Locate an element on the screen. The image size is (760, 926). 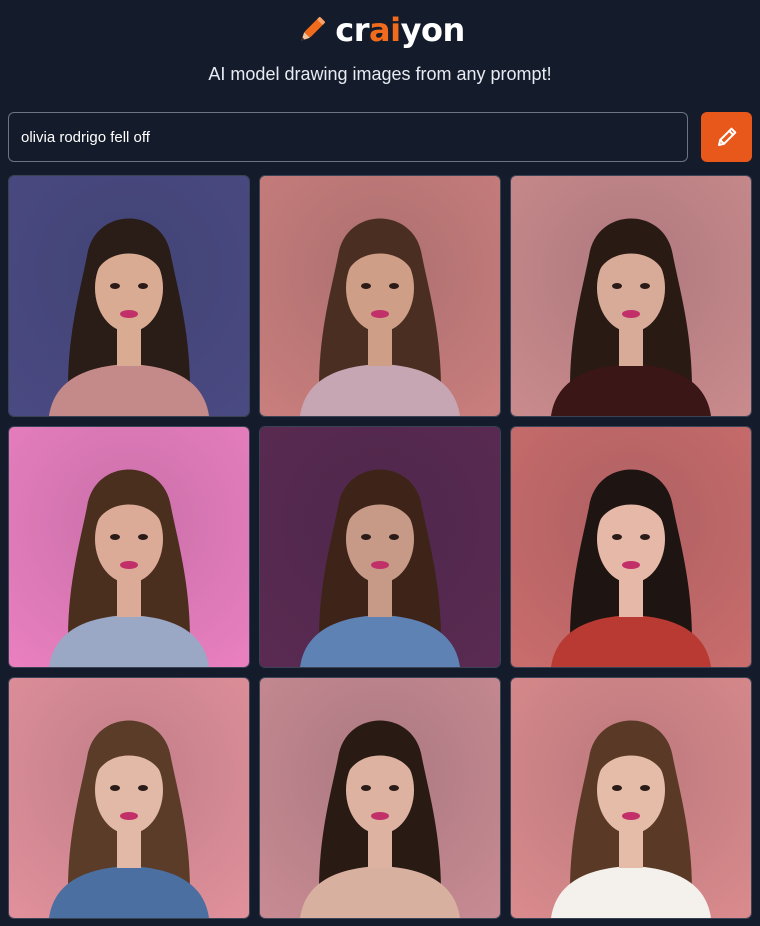
prompt-input is located at coordinates (348, 137).